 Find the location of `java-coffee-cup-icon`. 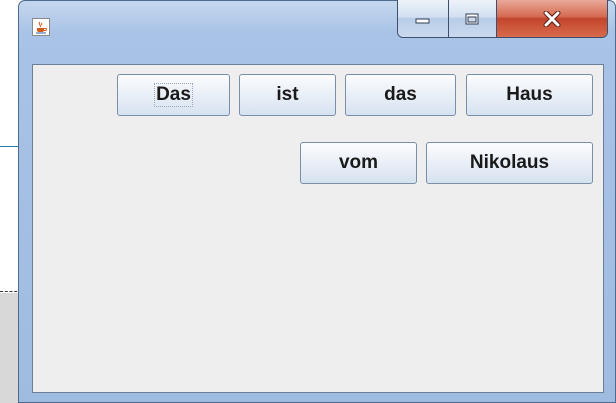

java-coffee-cup-icon is located at coordinates (41, 27).